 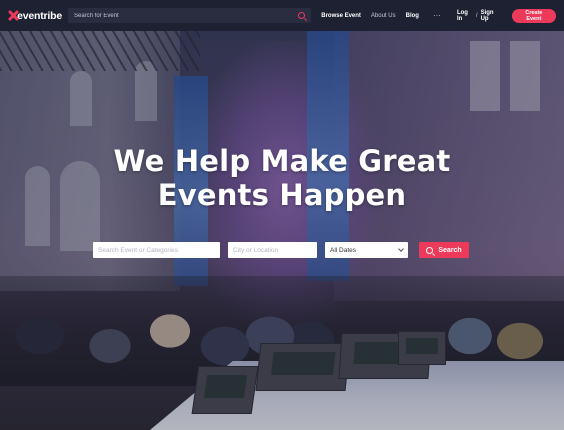 What do you see at coordinates (479, 16) in the screenshot?
I see `auth-links: Log In / Sign Up` at bounding box center [479, 16].